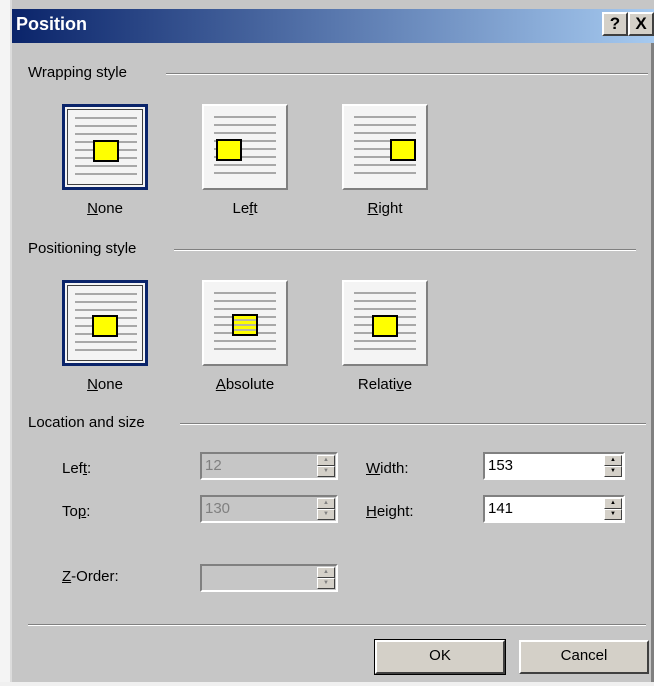  What do you see at coordinates (245, 208) in the screenshot?
I see `wrap-left-label: Left` at bounding box center [245, 208].